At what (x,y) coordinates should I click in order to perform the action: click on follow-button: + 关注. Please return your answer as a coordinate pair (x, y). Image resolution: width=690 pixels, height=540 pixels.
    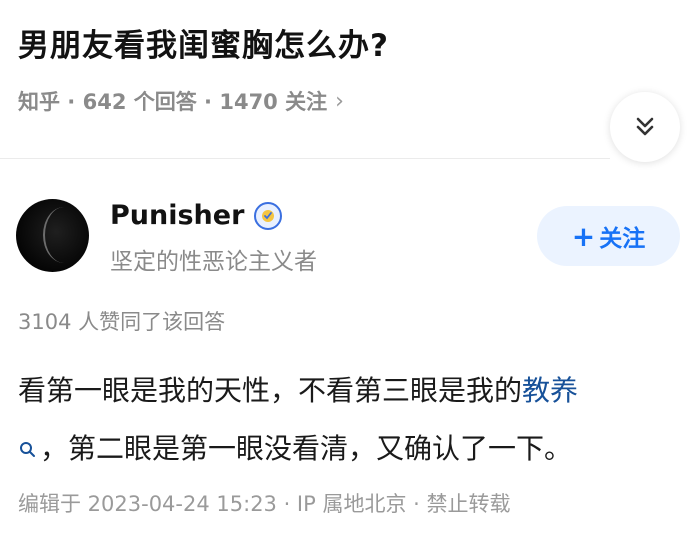
    Looking at the image, I should click on (608, 236).